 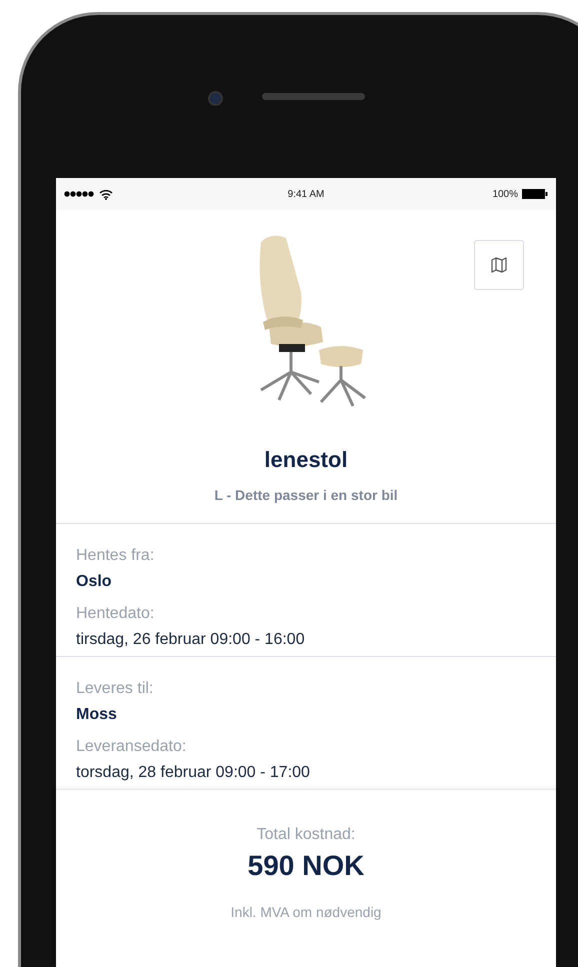 What do you see at coordinates (116, 614) in the screenshot?
I see `field-label: Hentedato:` at bounding box center [116, 614].